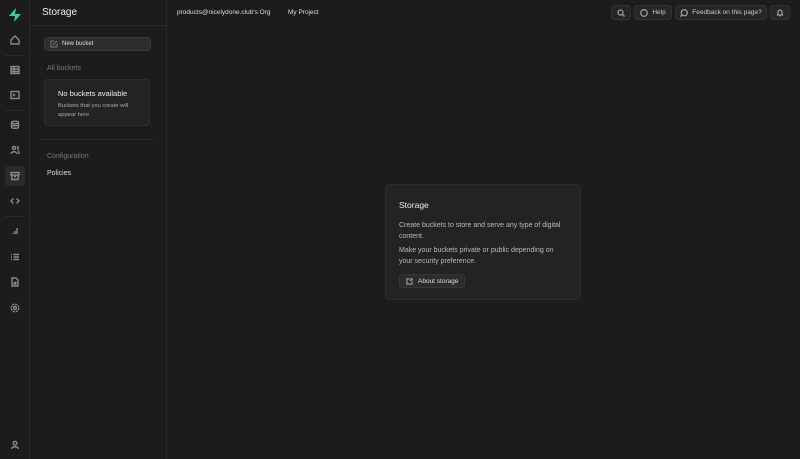 This screenshot has width=800, height=459. I want to click on empty-description: Buckets that you create will appear here, so click(93, 110).